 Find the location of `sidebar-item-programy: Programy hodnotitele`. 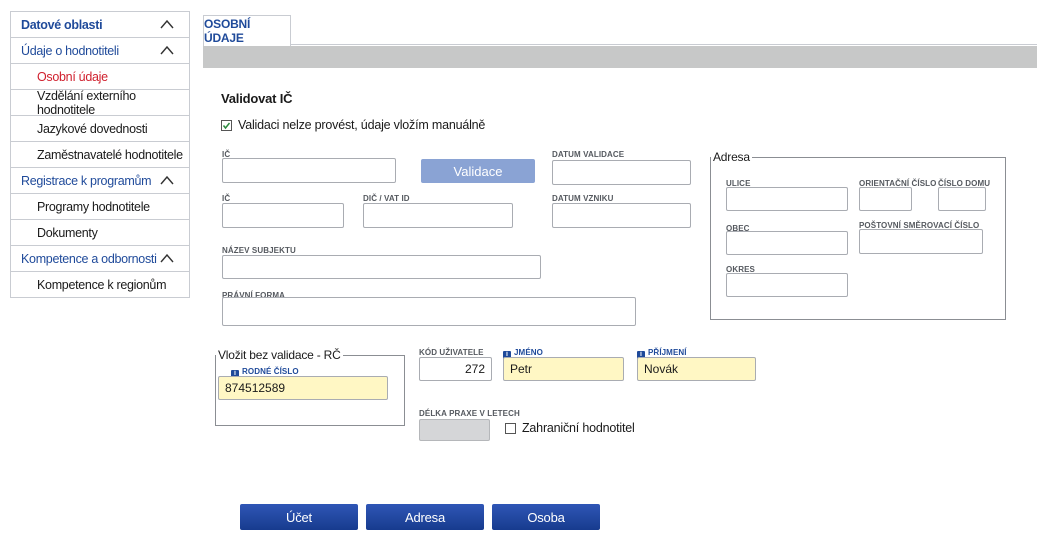

sidebar-item-programy: Programy hodnotitele is located at coordinates (100, 207).